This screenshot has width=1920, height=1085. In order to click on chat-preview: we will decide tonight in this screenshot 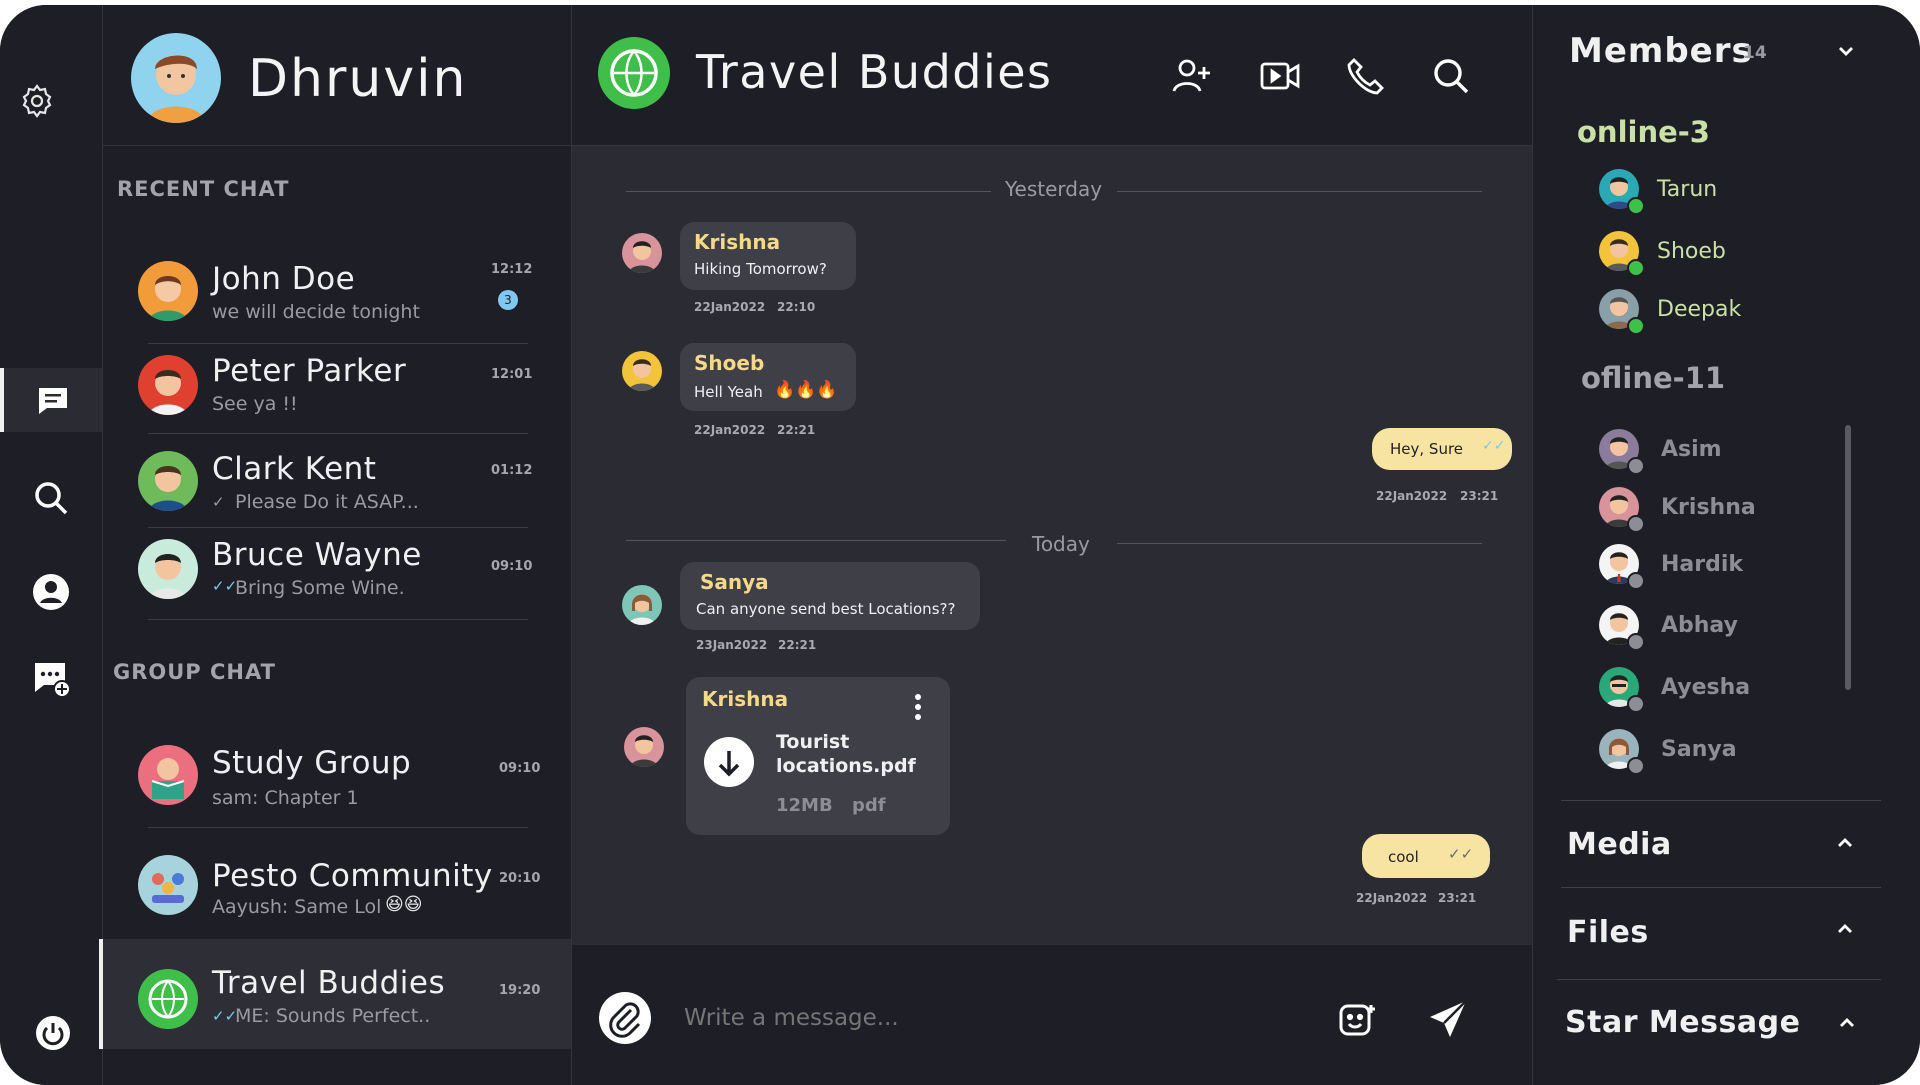, I will do `click(316, 312)`.